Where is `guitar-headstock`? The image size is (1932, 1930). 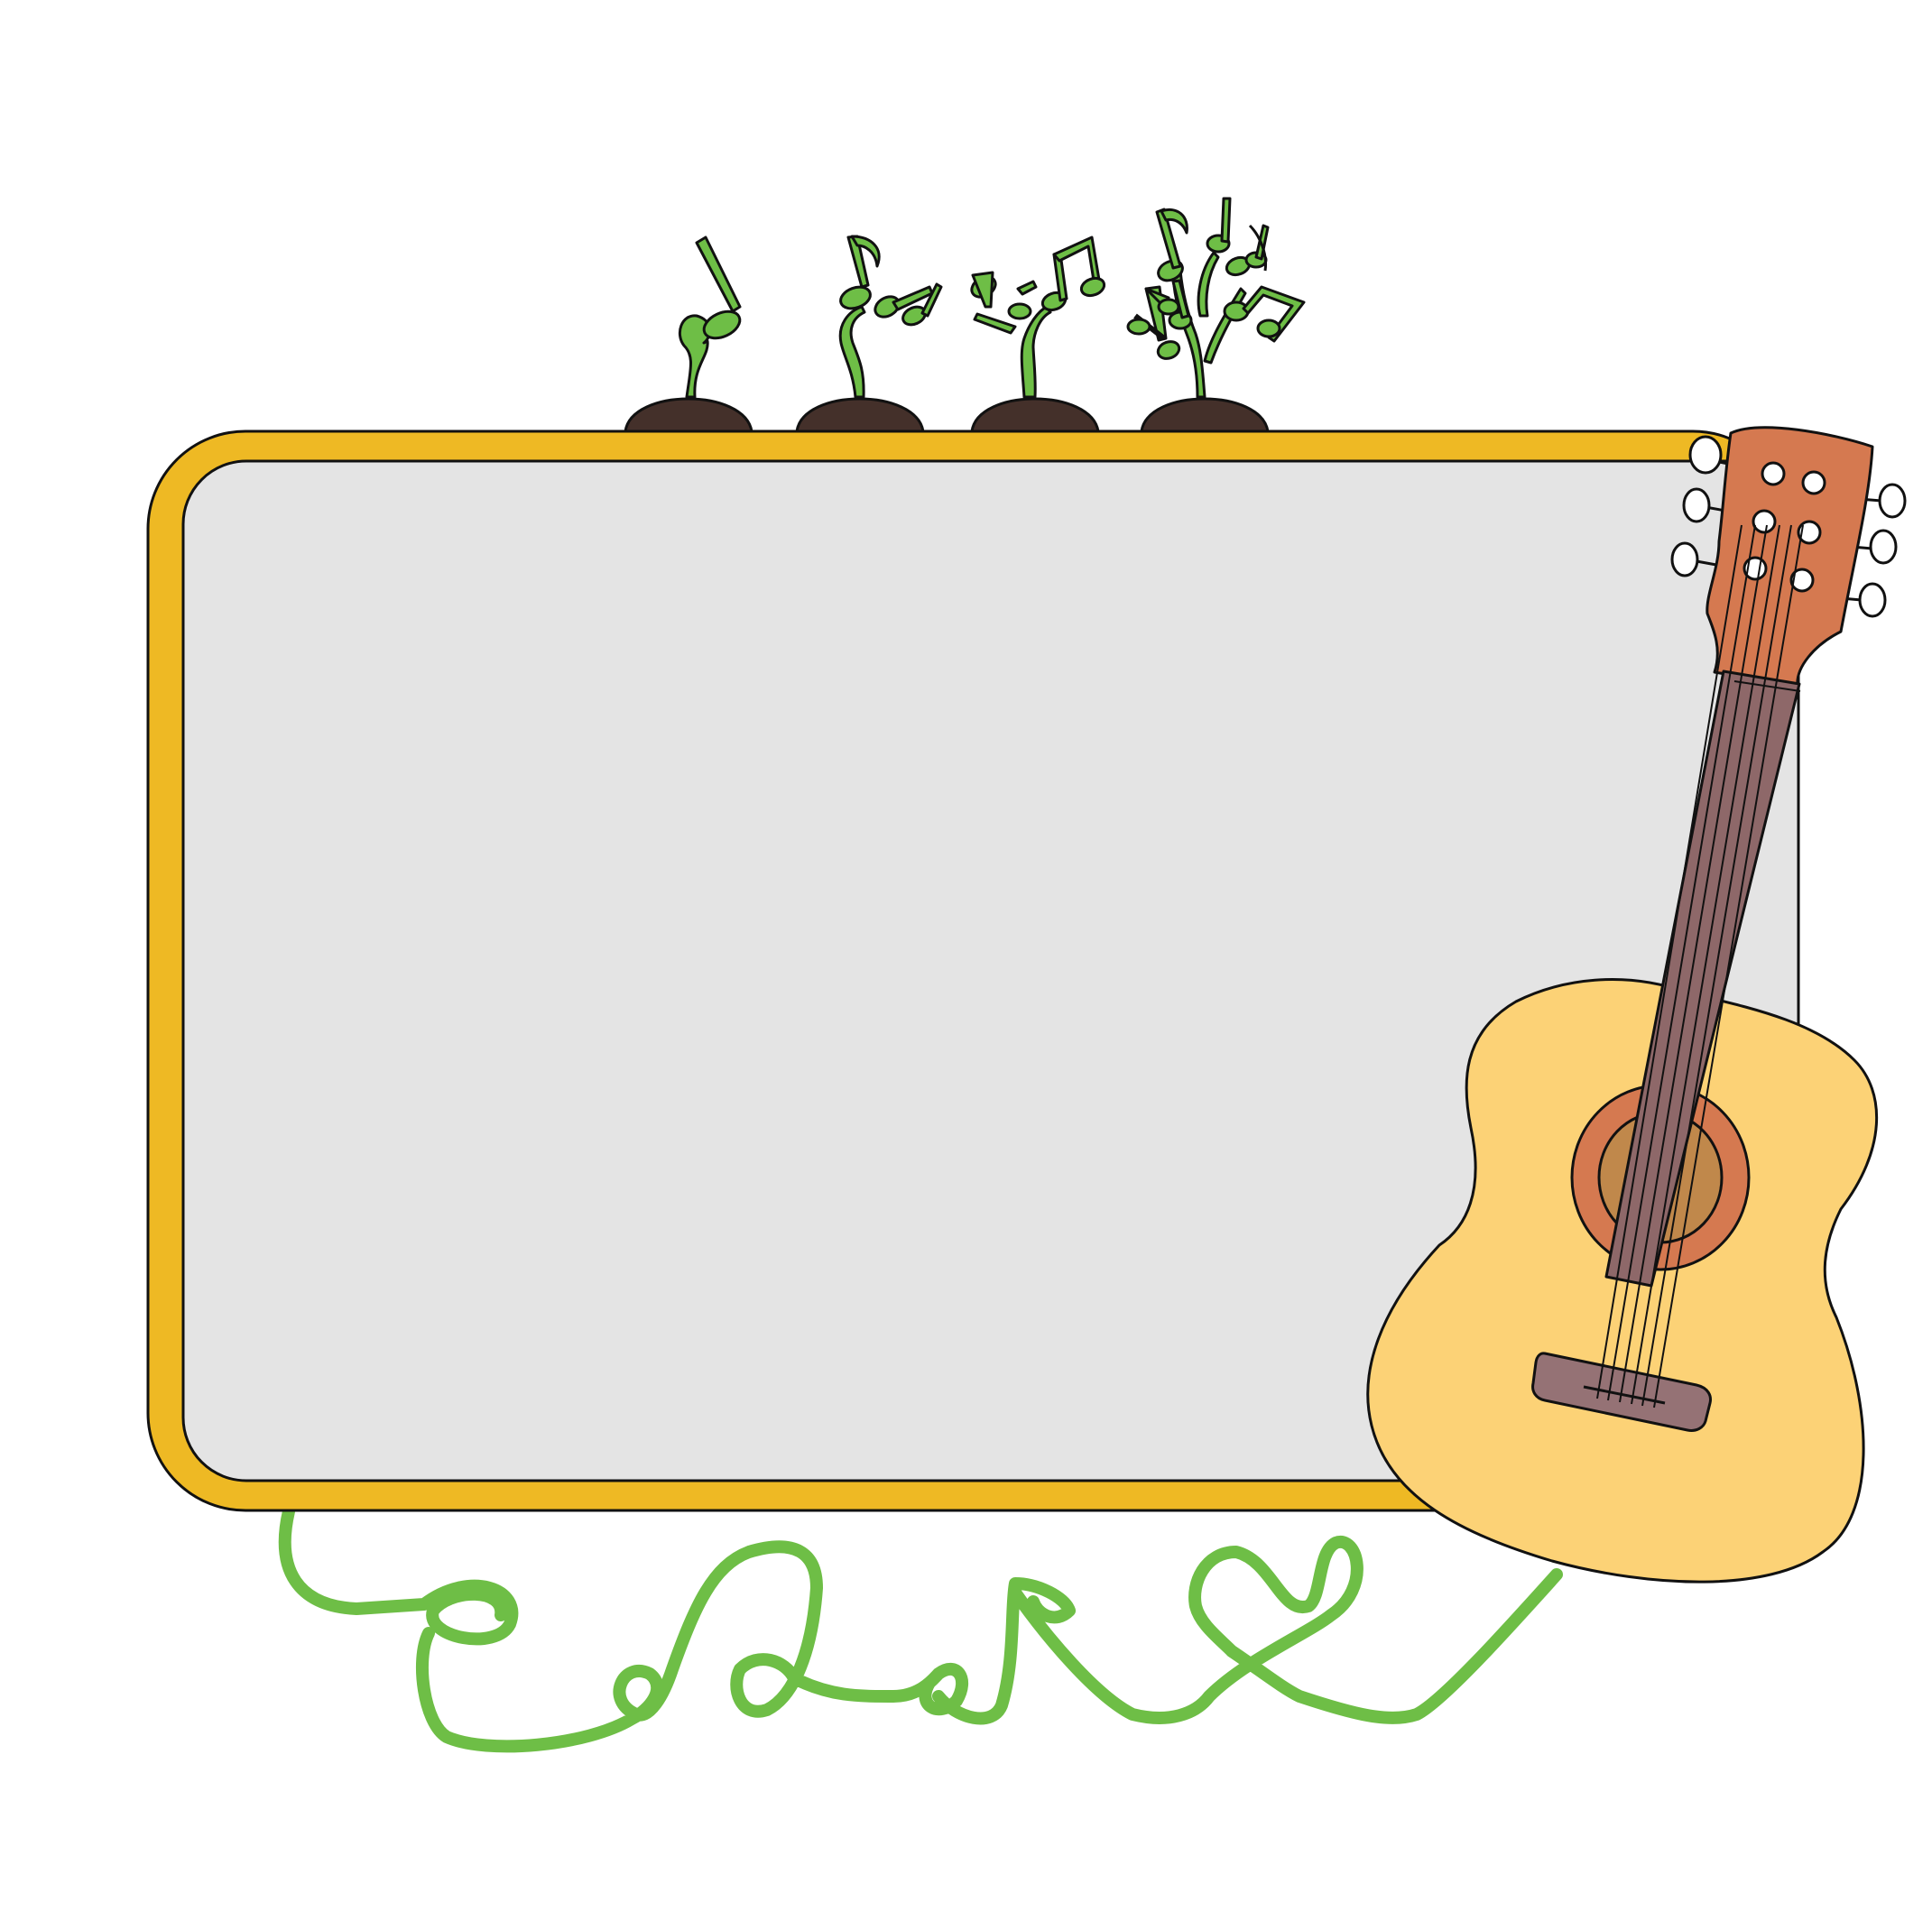 guitar-headstock is located at coordinates (1790, 557).